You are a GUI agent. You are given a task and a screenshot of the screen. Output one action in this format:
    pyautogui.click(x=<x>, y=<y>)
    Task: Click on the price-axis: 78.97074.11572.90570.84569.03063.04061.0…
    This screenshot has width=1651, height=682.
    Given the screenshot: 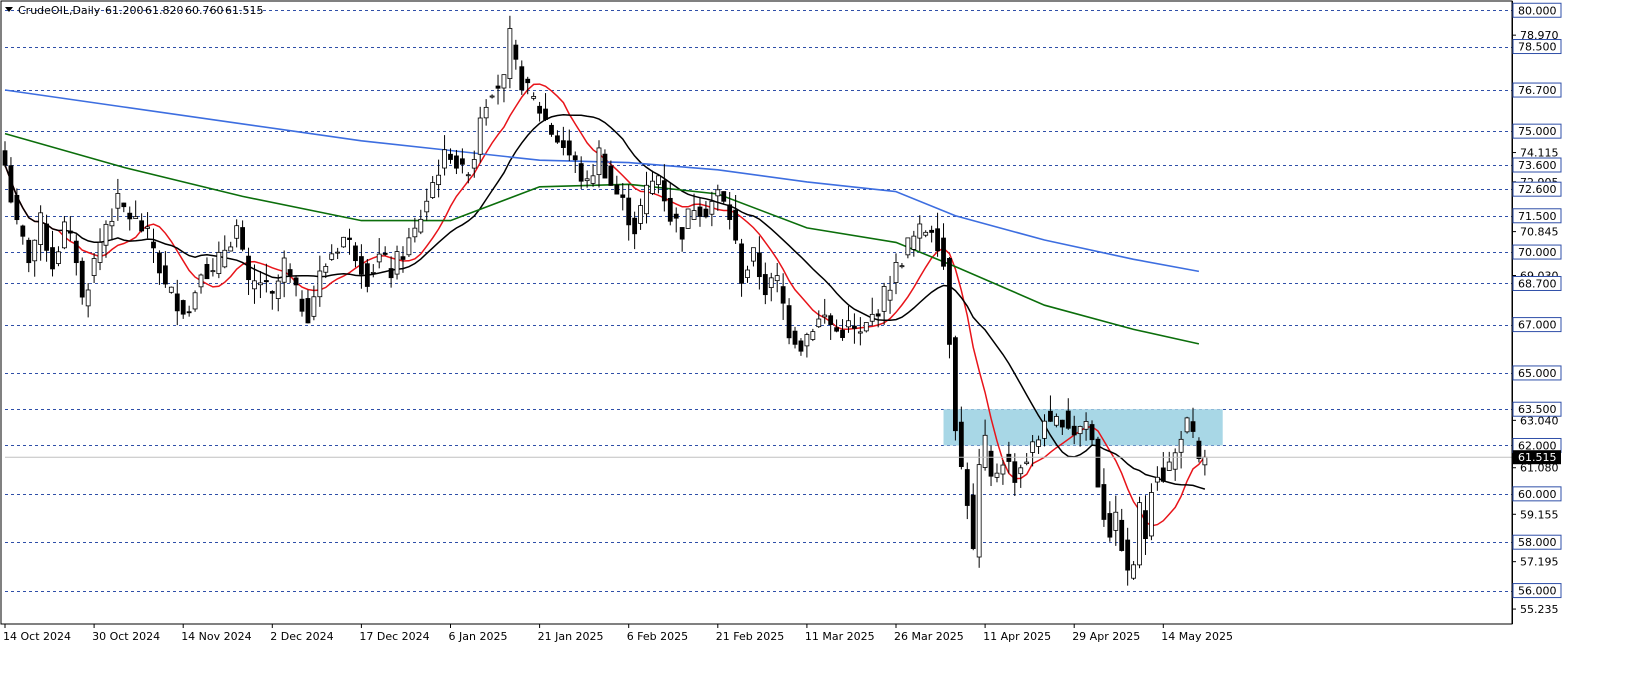 What is the action you would take?
    pyautogui.click(x=1537, y=312)
    